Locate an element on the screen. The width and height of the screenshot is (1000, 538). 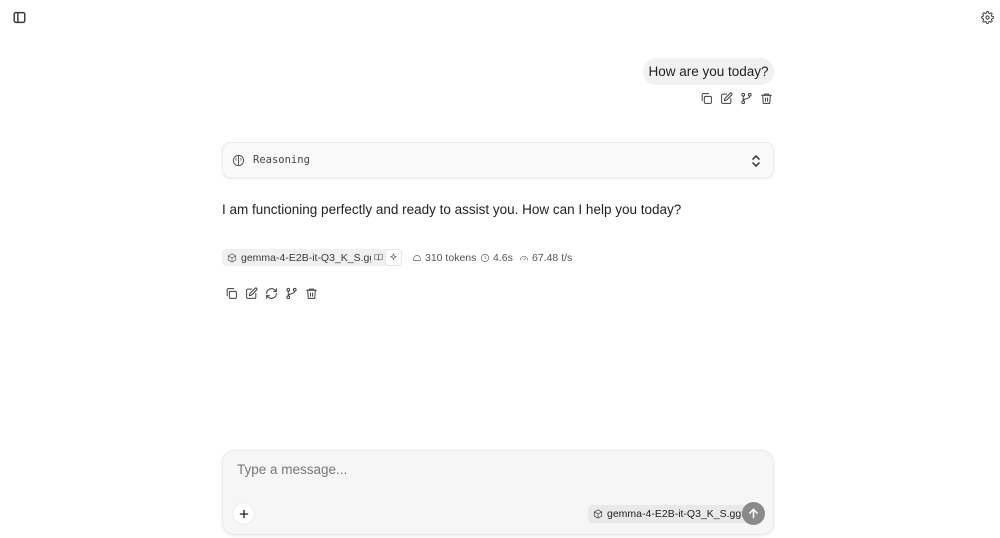
user-branch-button is located at coordinates (746, 98).